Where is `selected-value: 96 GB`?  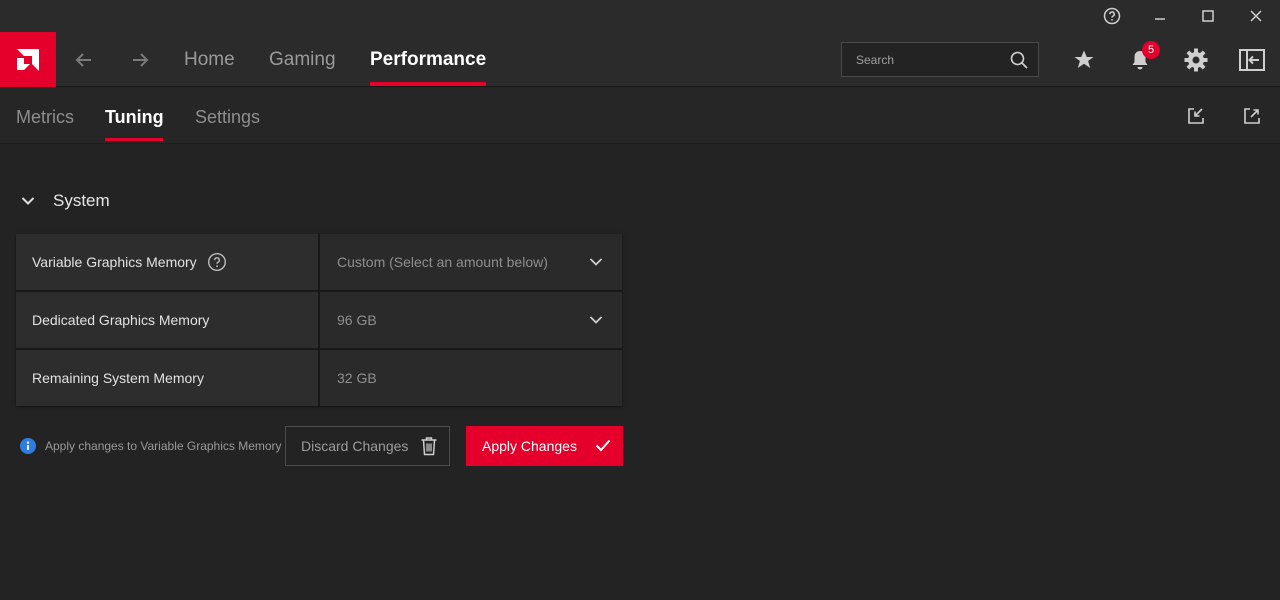 selected-value: 96 GB is located at coordinates (357, 320).